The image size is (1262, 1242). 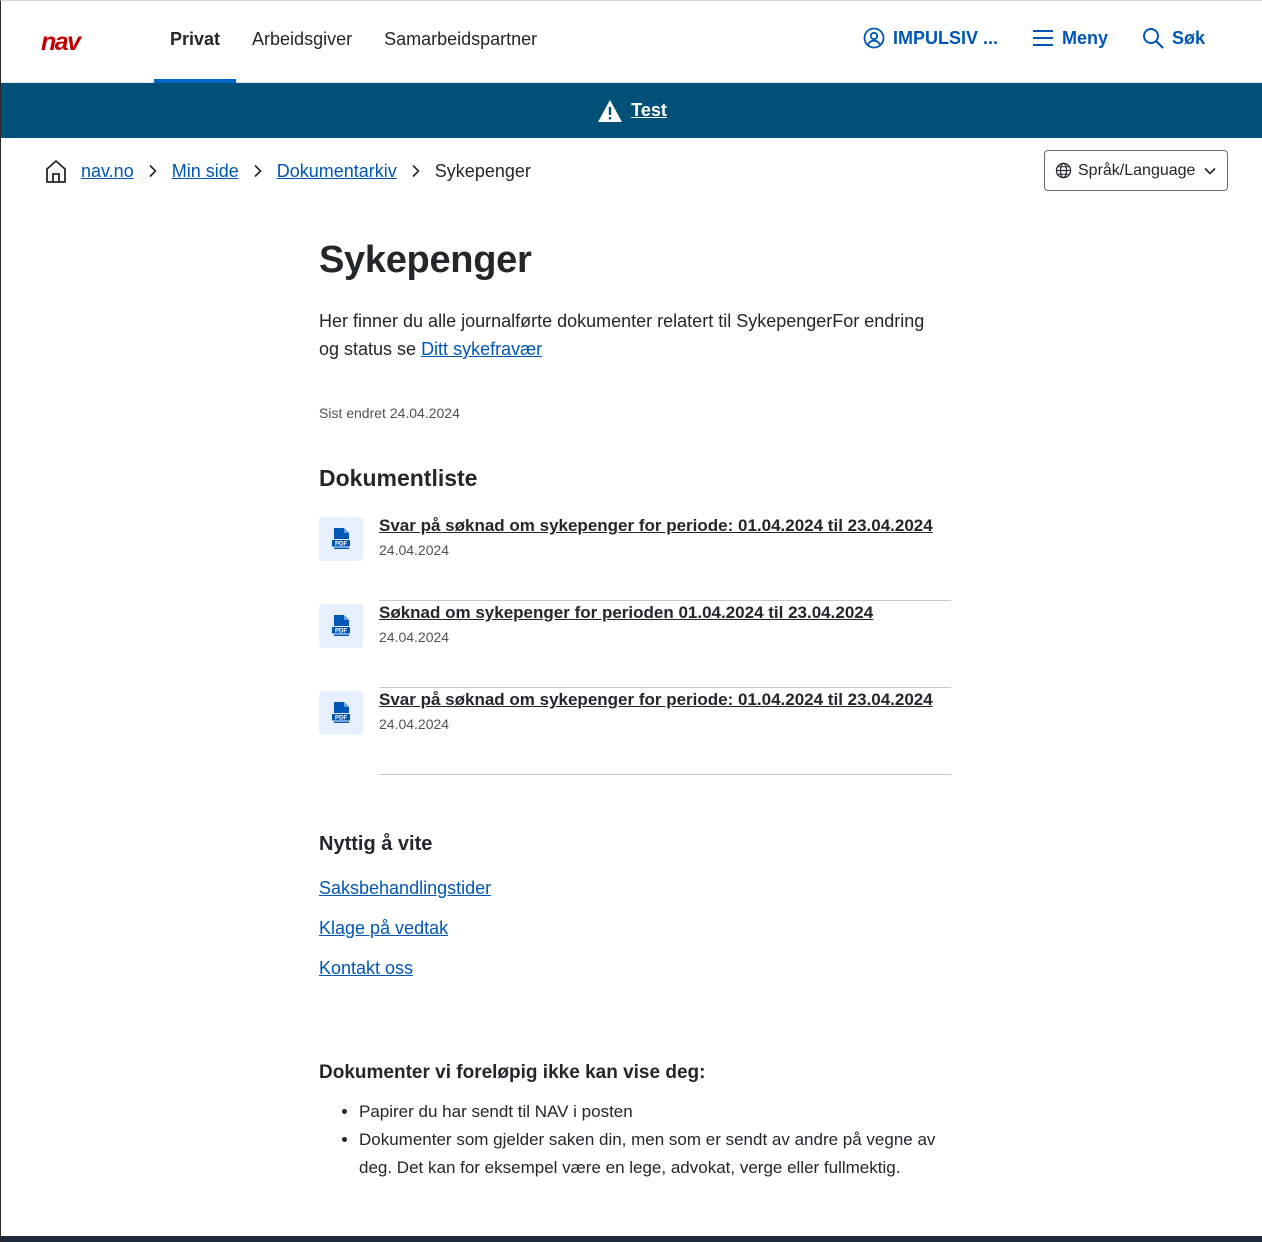 What do you see at coordinates (337, 171) in the screenshot?
I see `breadcrumb-link-dokumentarkiv: Dokumentarkiv` at bounding box center [337, 171].